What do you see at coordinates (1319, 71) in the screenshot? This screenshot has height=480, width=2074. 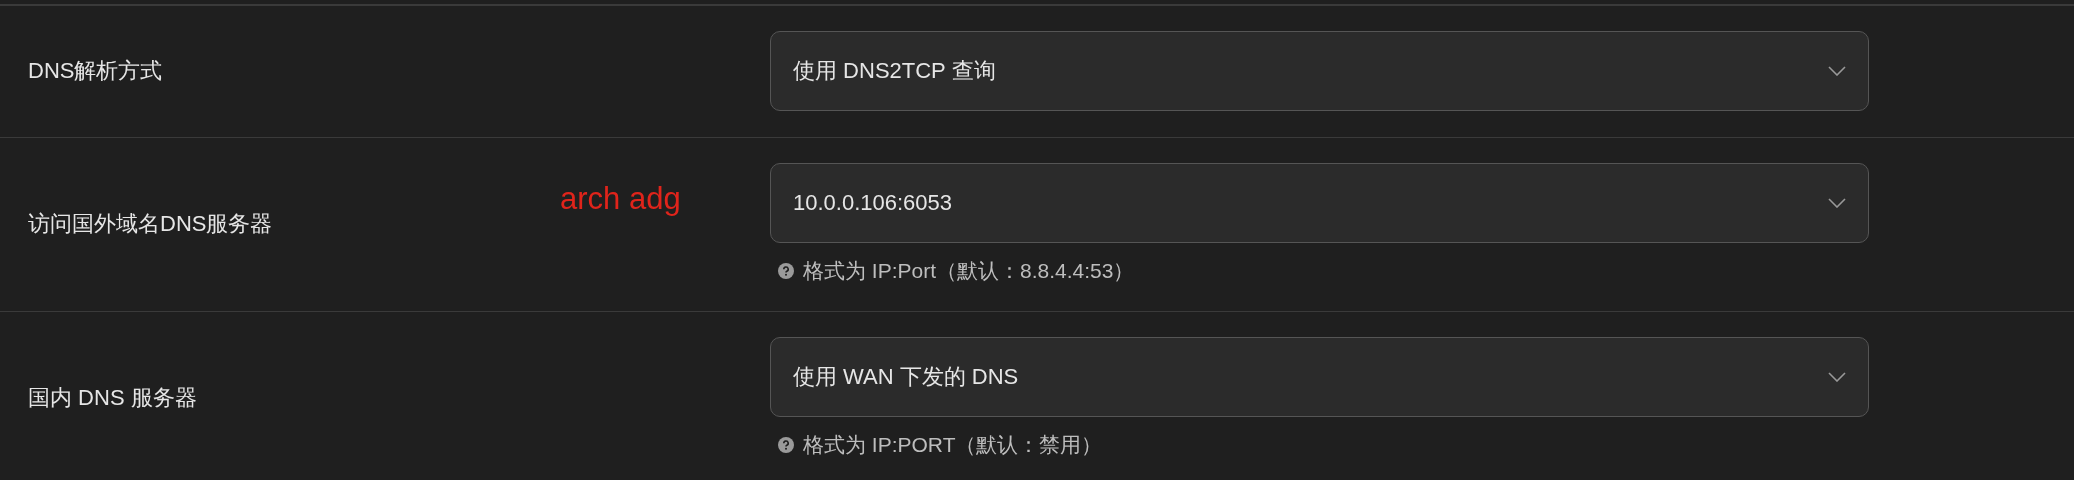 I see `dropdown-select: 使用 DNS2TCP 查询` at bounding box center [1319, 71].